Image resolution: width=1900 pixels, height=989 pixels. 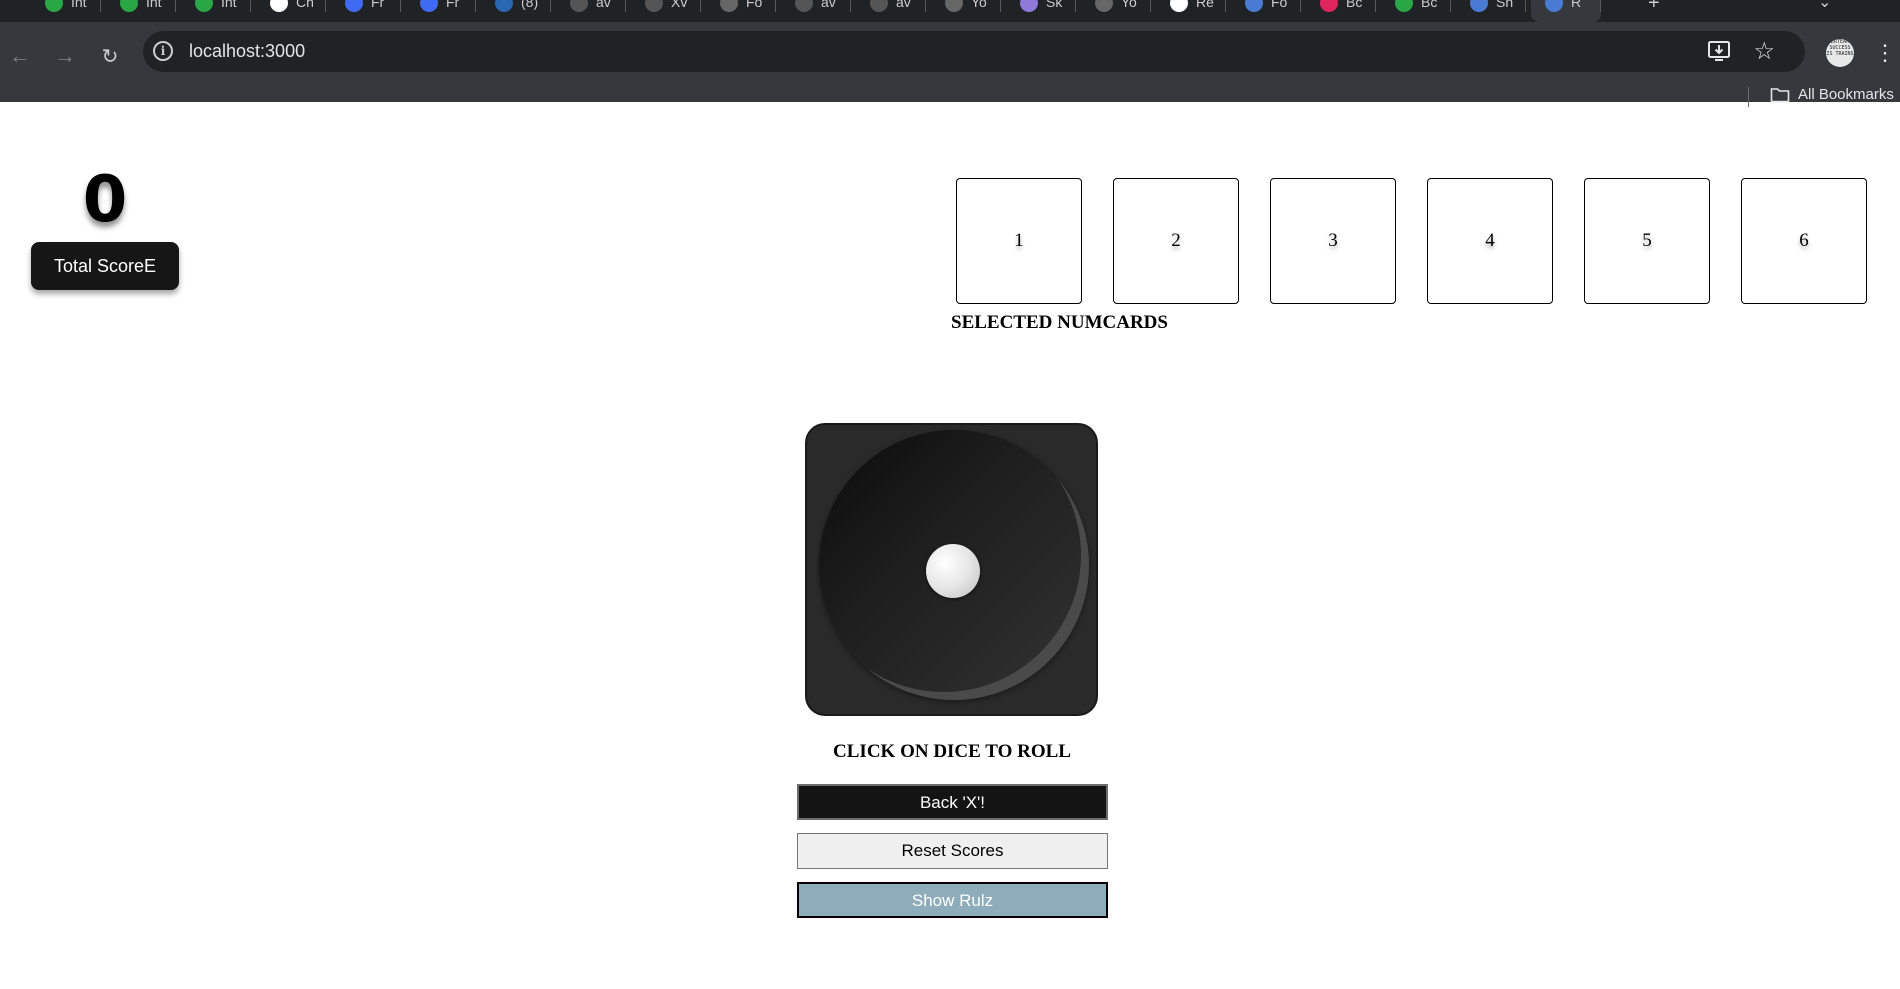 I want to click on tab-title: Yo, so click(x=1129, y=5).